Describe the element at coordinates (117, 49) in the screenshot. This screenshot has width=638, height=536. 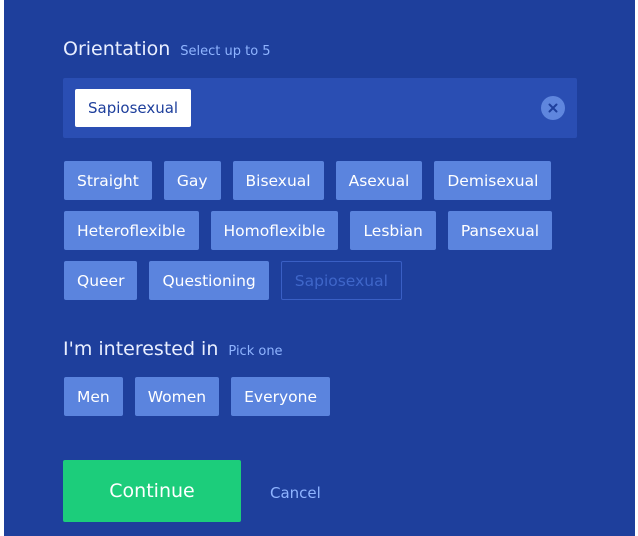
I see `orientation-title: Orientation` at that location.